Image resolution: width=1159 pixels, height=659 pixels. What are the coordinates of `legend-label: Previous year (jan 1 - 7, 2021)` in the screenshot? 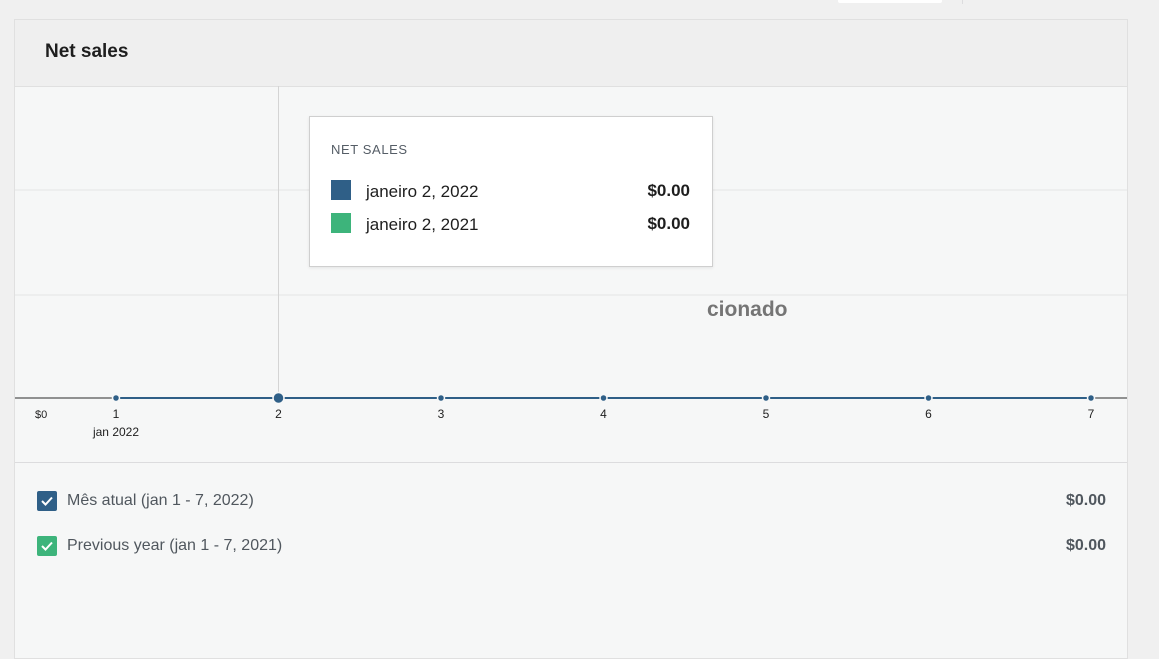 It's located at (175, 545).